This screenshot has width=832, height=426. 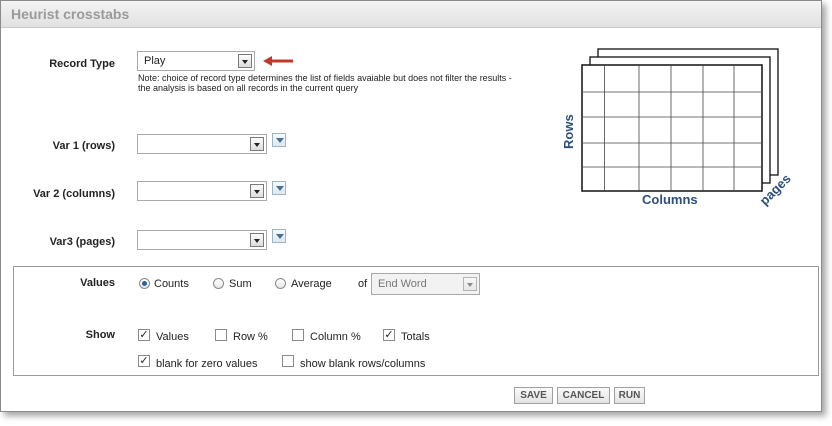 What do you see at coordinates (250, 337) in the screenshot?
I see `row-percent-label: Row %` at bounding box center [250, 337].